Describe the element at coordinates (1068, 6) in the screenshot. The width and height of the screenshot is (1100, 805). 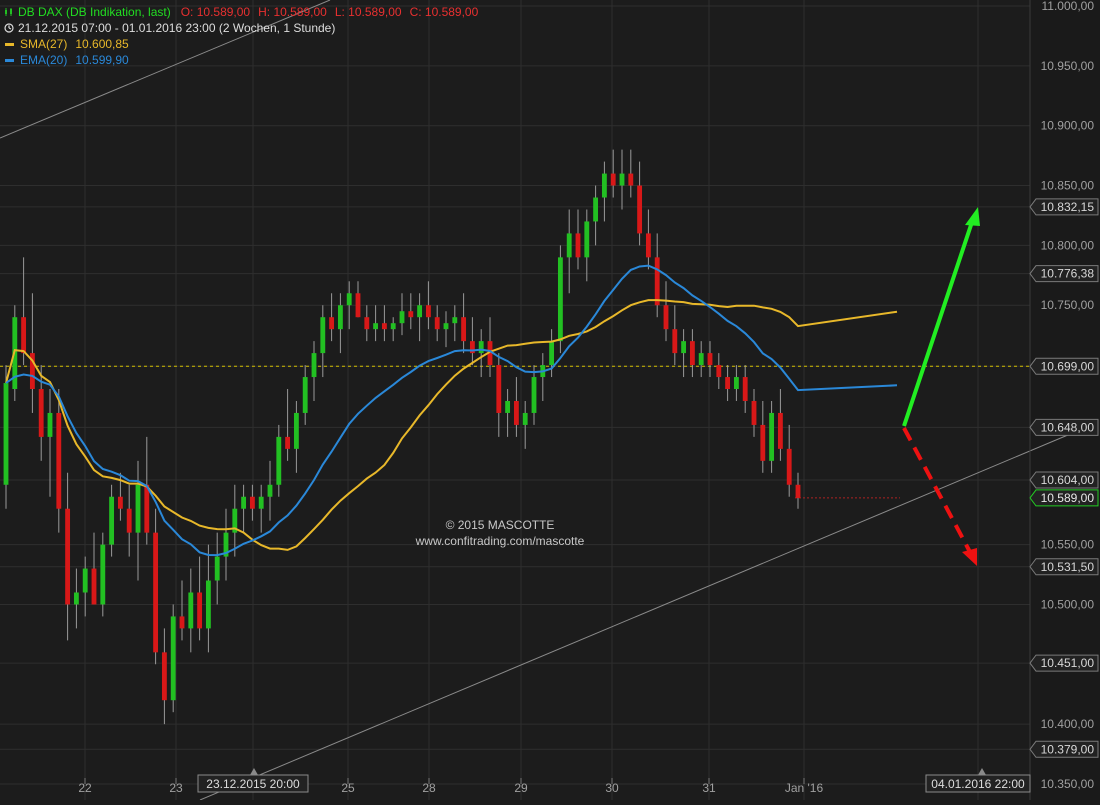
I see `y-tick-label: 11.000,00` at that location.